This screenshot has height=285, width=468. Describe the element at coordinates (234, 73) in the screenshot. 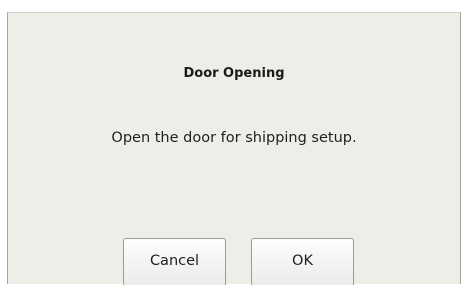

I see `dialog-title: Door Opening` at that location.